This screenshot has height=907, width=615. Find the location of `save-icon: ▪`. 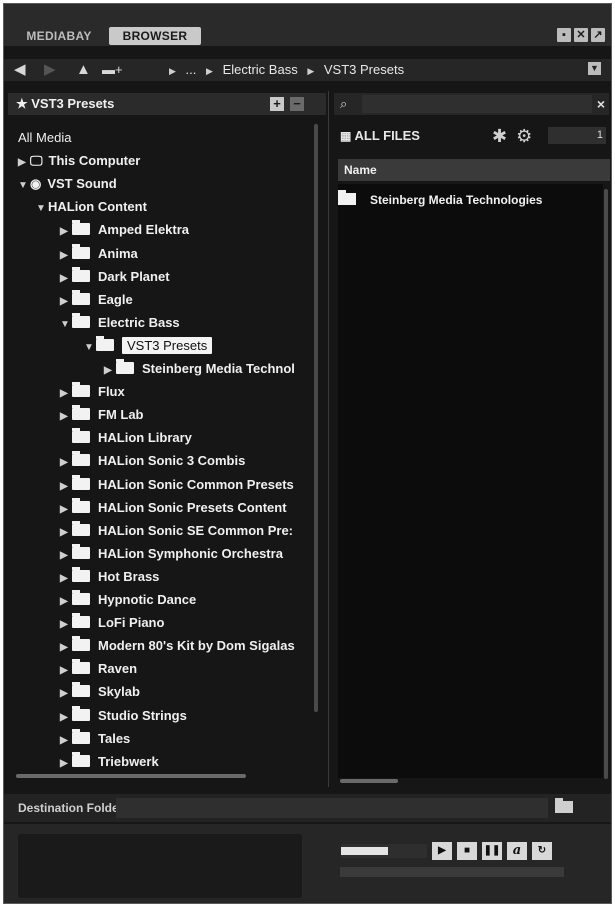

save-icon: ▪ is located at coordinates (564, 35).